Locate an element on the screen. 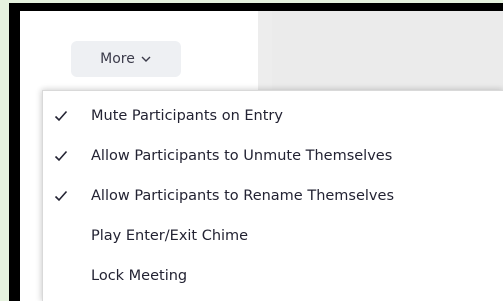 The image size is (503, 301). menu-item-label: Mute Participants on Entry is located at coordinates (187, 116).